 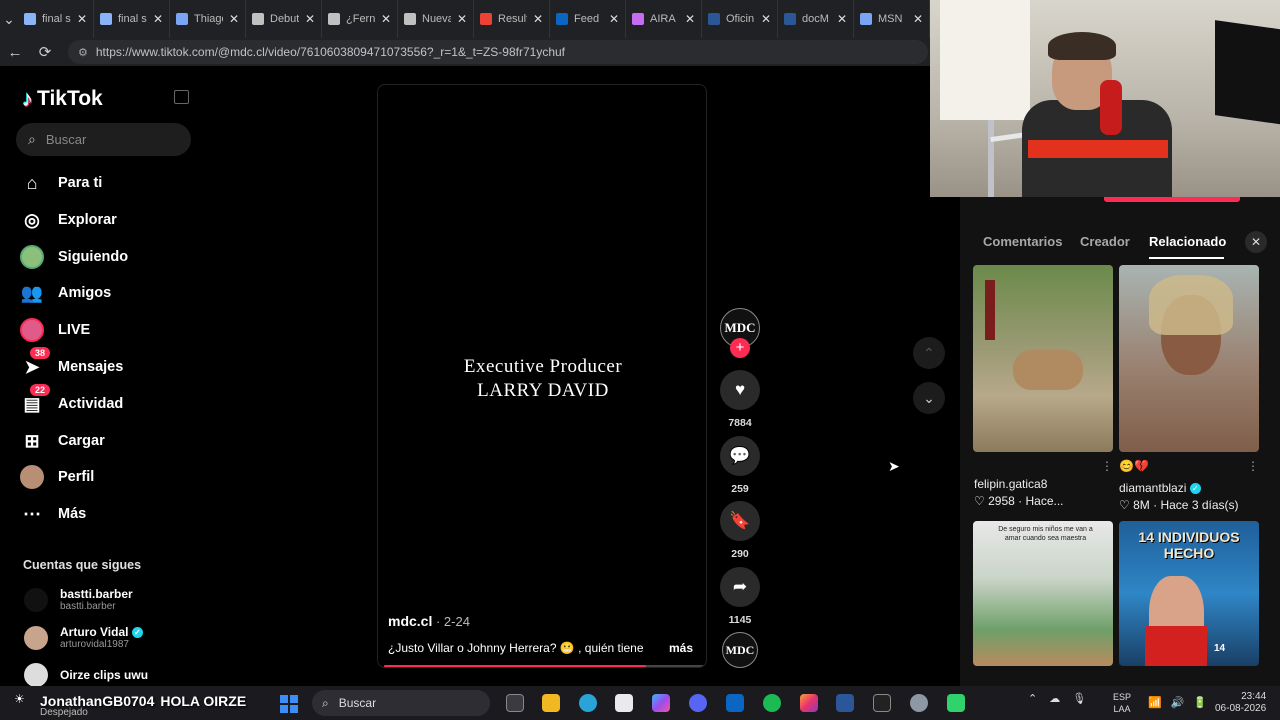 I want to click on tiktok-logo: ♪ TikTok, so click(x=62, y=99).